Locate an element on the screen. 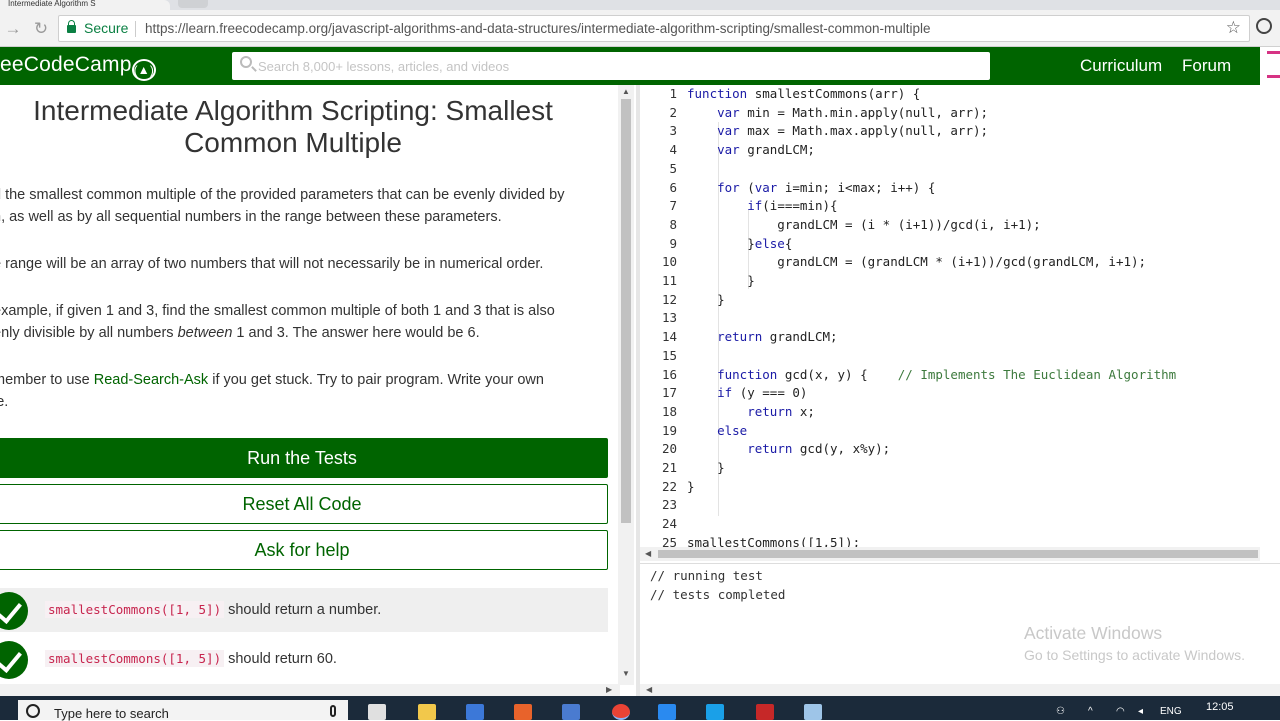 The image size is (1280, 721). ask-for-help-button: Ask for help is located at coordinates (304, 550).